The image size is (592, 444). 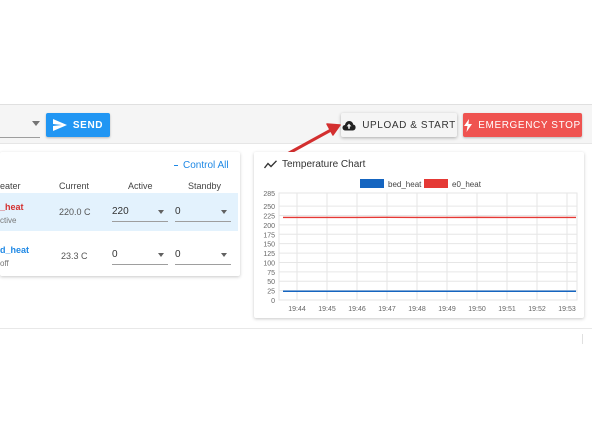 I want to click on section-divider, so click(x=296, y=328).